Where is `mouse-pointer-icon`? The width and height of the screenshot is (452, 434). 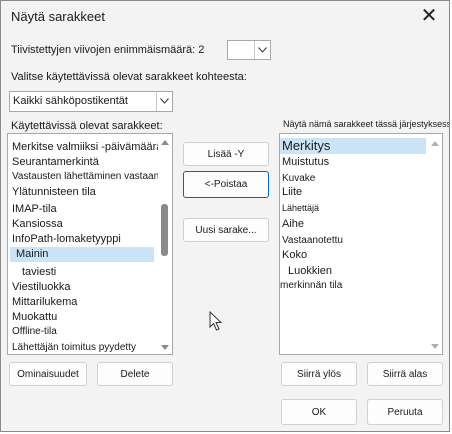 mouse-pointer-icon is located at coordinates (216, 321).